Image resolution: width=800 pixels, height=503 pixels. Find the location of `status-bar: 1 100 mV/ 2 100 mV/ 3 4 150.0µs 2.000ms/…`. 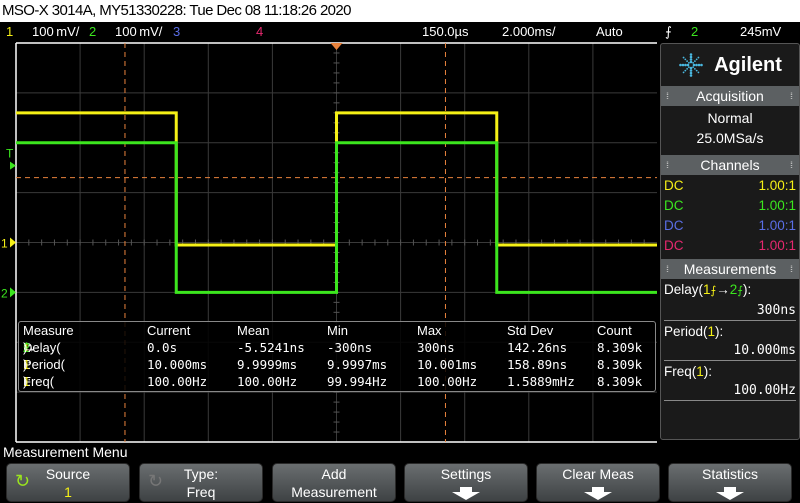

status-bar: 1 100 mV/ 2 100 mV/ 3 4 150.0µs 2.000ms/… is located at coordinates (400, 31).